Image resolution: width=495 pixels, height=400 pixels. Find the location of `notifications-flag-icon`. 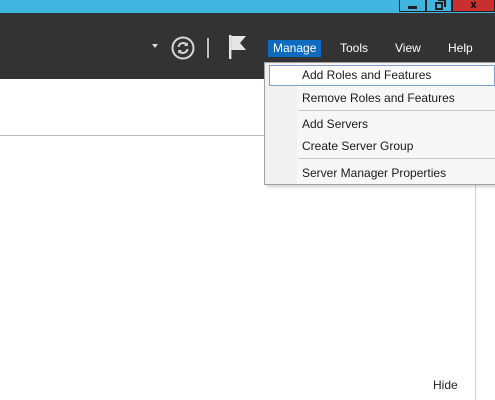

notifications-flag-icon is located at coordinates (238, 47).